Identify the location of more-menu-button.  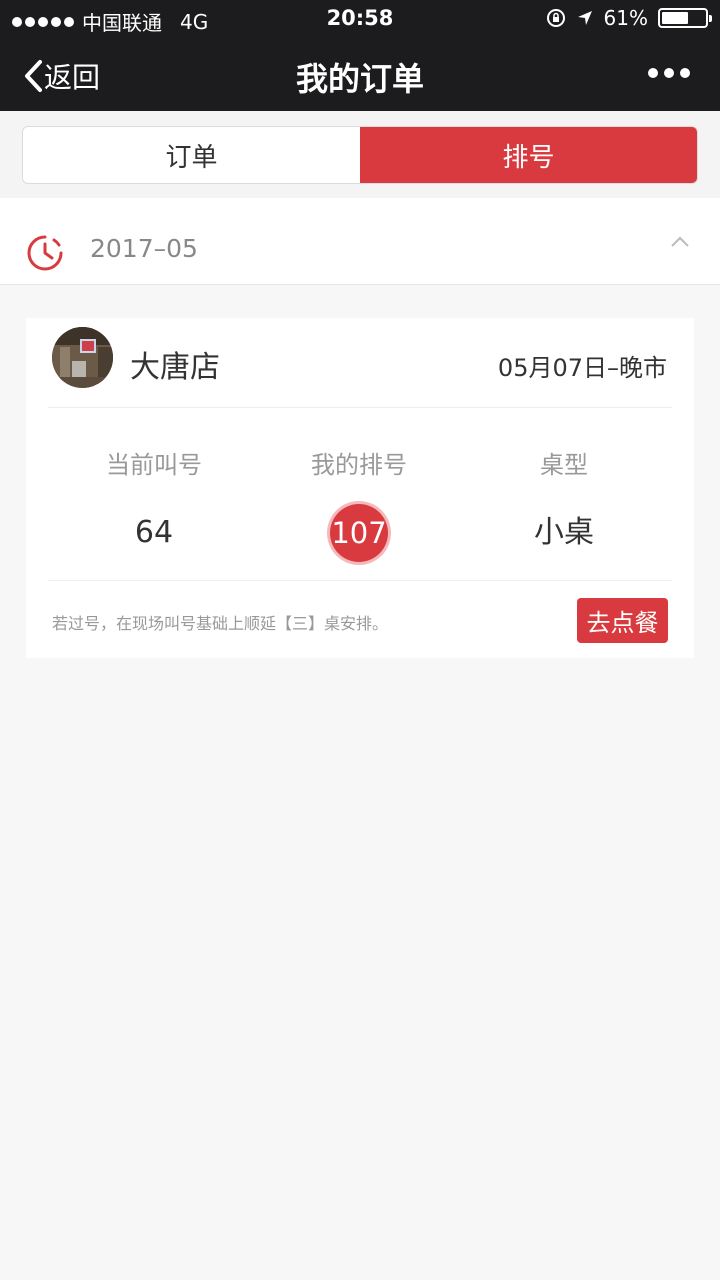
(669, 73).